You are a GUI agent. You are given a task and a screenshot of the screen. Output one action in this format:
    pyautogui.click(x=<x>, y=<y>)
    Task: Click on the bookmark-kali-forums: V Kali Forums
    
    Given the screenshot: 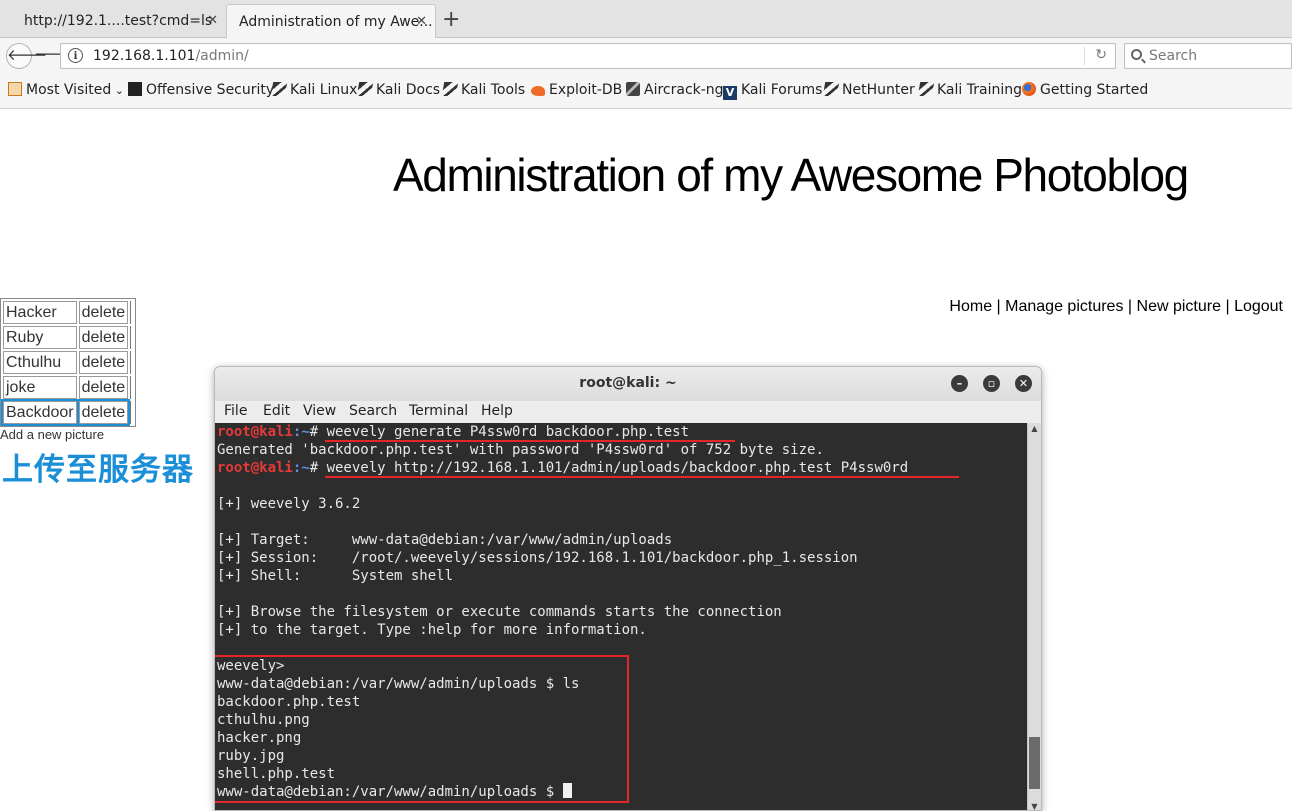 What is the action you would take?
    pyautogui.click(x=772, y=90)
    